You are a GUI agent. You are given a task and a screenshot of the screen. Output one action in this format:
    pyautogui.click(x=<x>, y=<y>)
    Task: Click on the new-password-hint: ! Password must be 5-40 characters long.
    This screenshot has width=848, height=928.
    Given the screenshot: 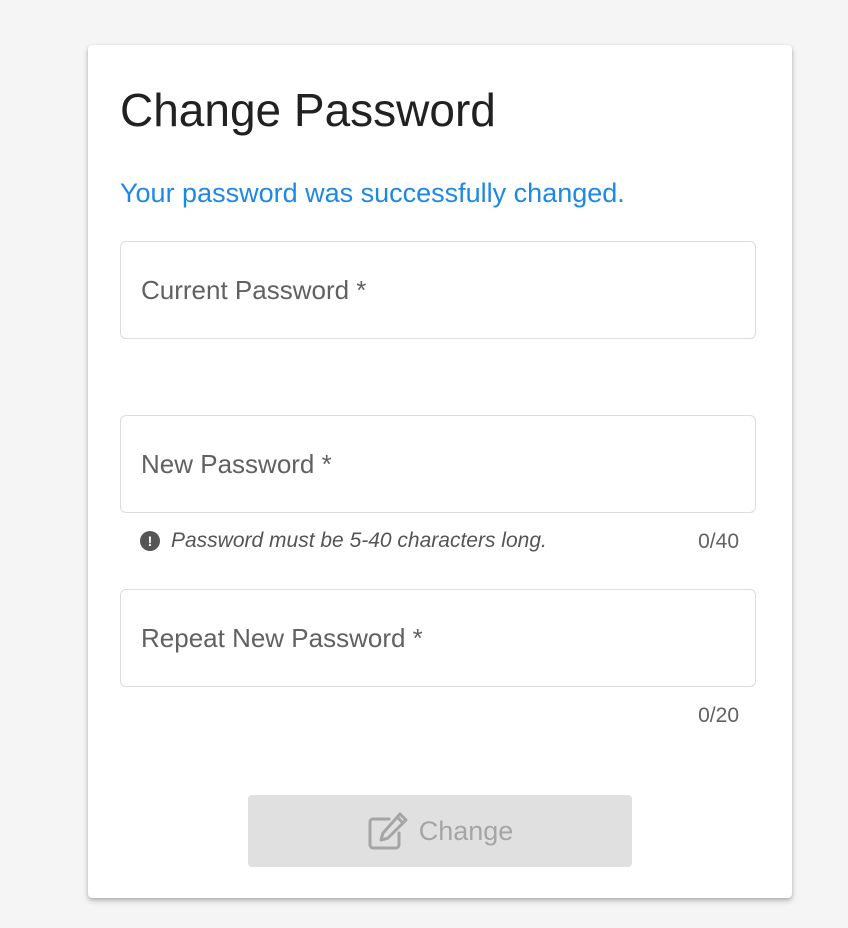 What is the action you would take?
    pyautogui.click(x=343, y=541)
    